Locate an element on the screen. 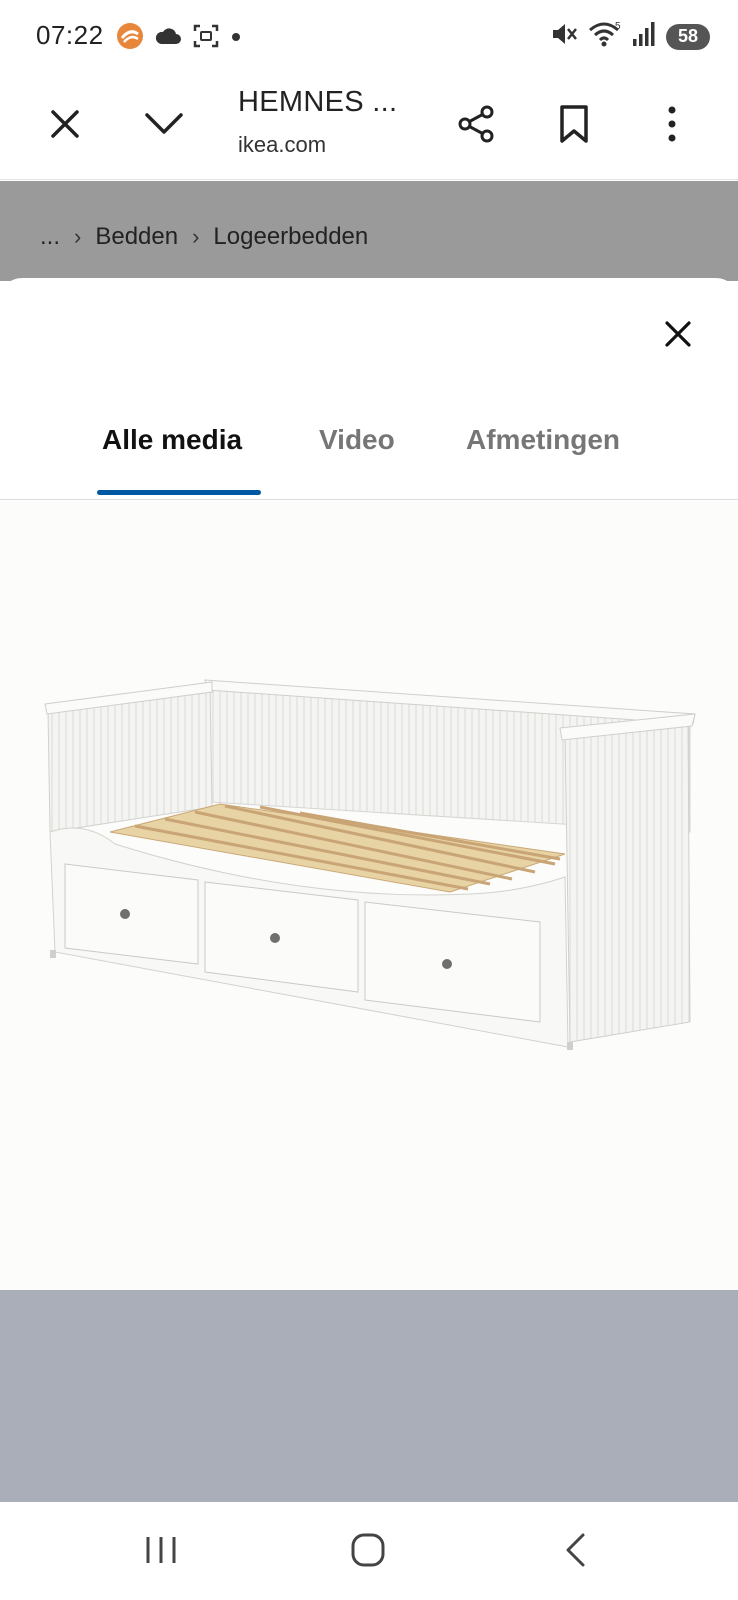  share-button is located at coordinates (476, 126).